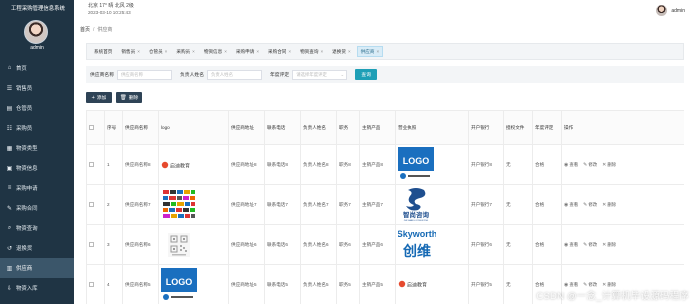  What do you see at coordinates (612, 284) in the screenshot?
I see `delete-label: 删除` at bounding box center [612, 284].